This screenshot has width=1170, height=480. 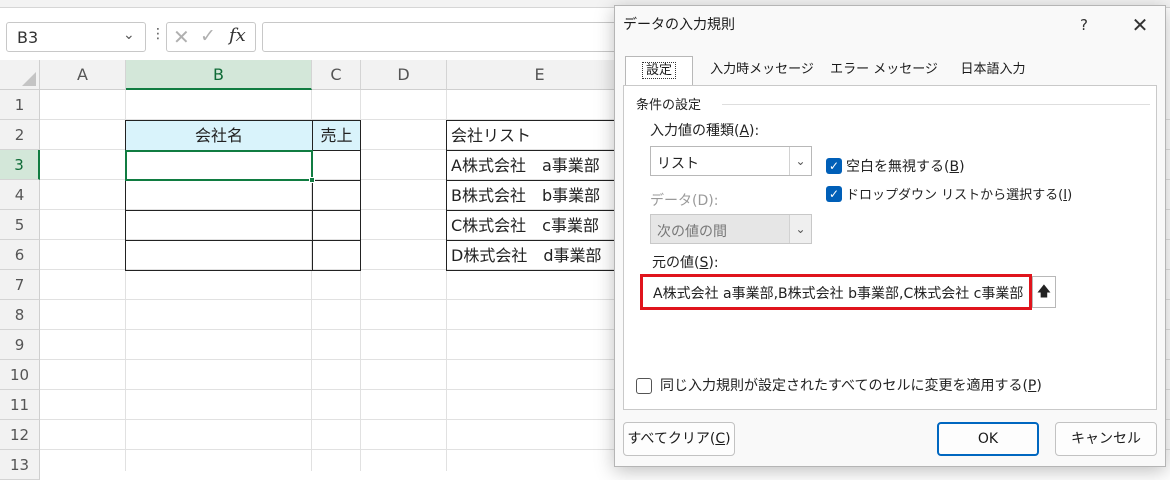 I want to click on row-header-6: 6, so click(x=20, y=255).